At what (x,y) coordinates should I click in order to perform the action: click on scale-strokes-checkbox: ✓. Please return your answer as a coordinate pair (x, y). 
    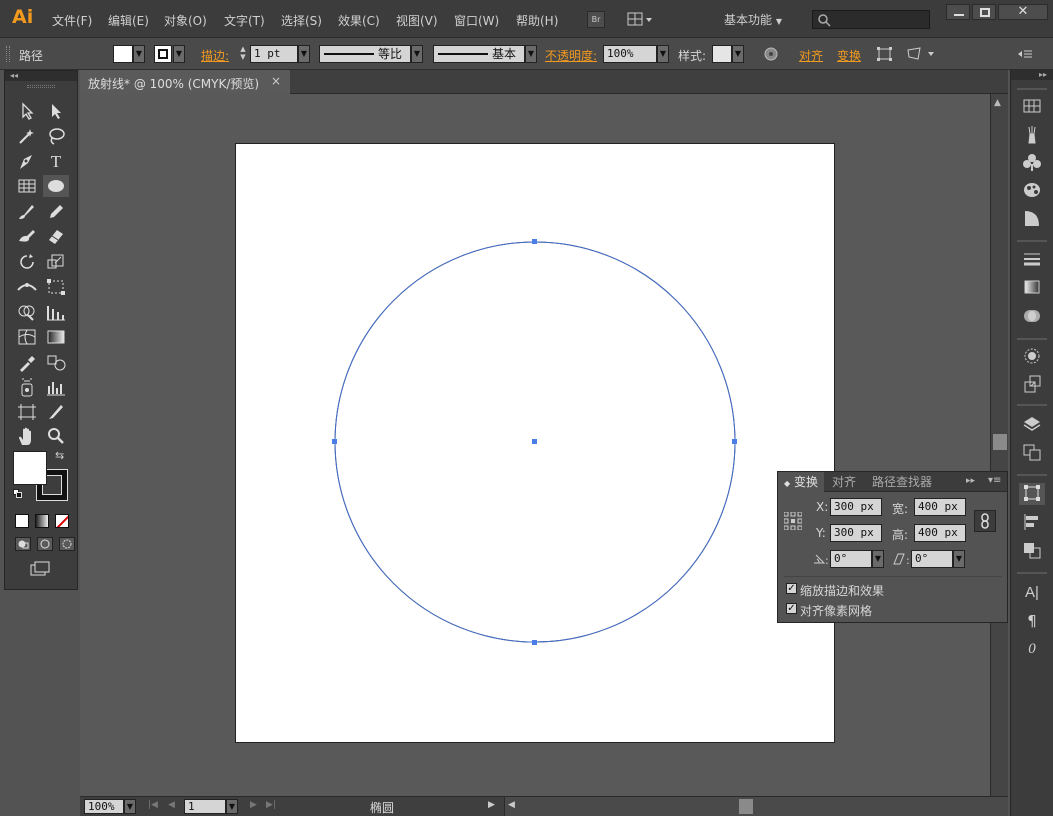
    Looking at the image, I should click on (791, 588).